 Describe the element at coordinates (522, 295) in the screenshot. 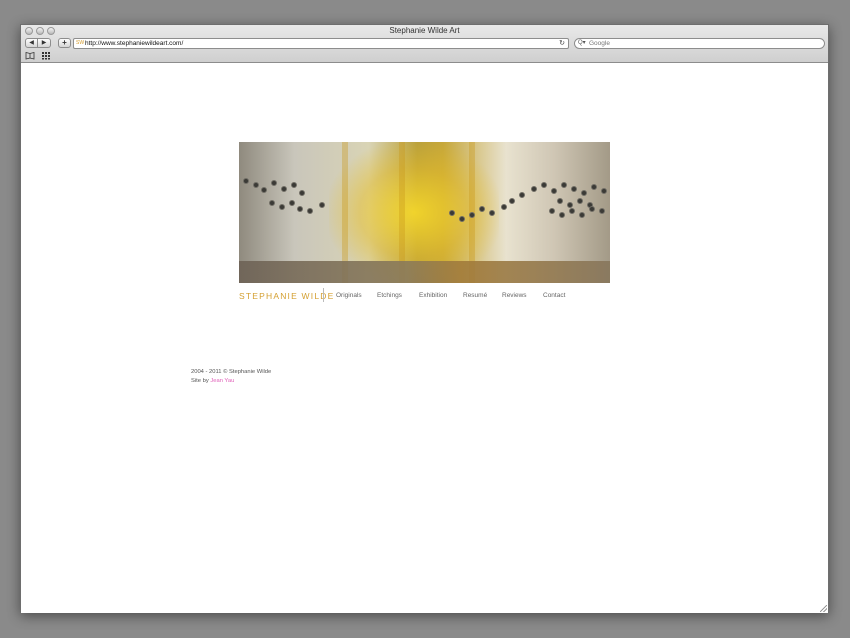

I see `nav-reviews: Reviews` at that location.